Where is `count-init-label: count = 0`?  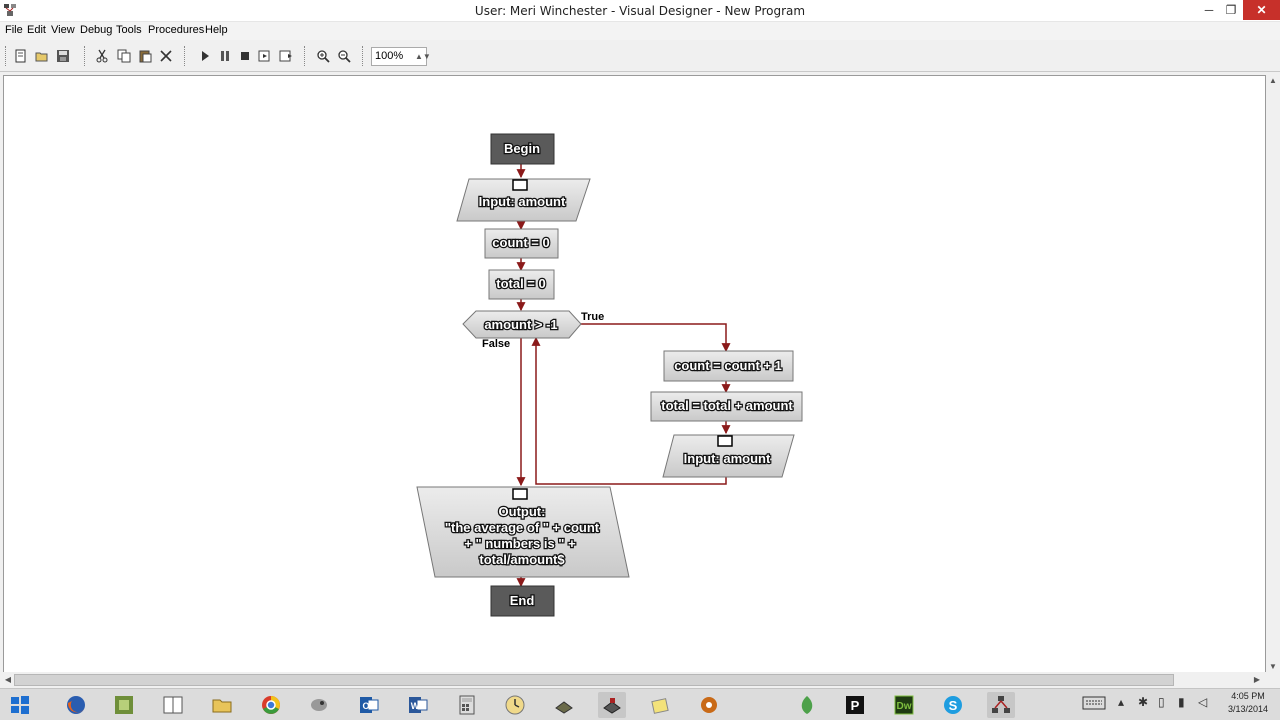
count-init-label: count = 0 is located at coordinates (520, 242).